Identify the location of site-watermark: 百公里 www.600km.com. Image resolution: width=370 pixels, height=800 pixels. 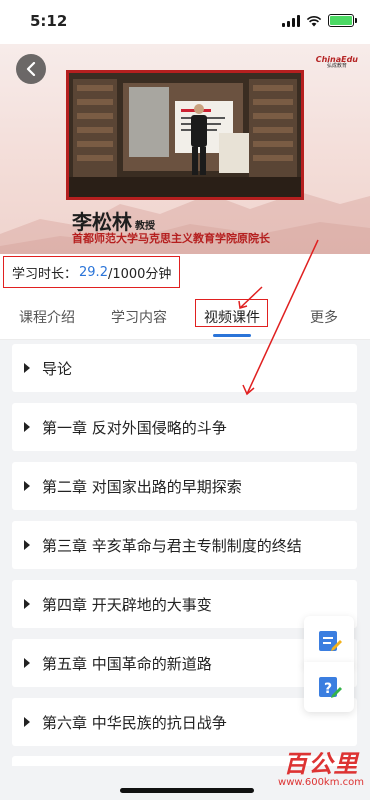
(321, 769).